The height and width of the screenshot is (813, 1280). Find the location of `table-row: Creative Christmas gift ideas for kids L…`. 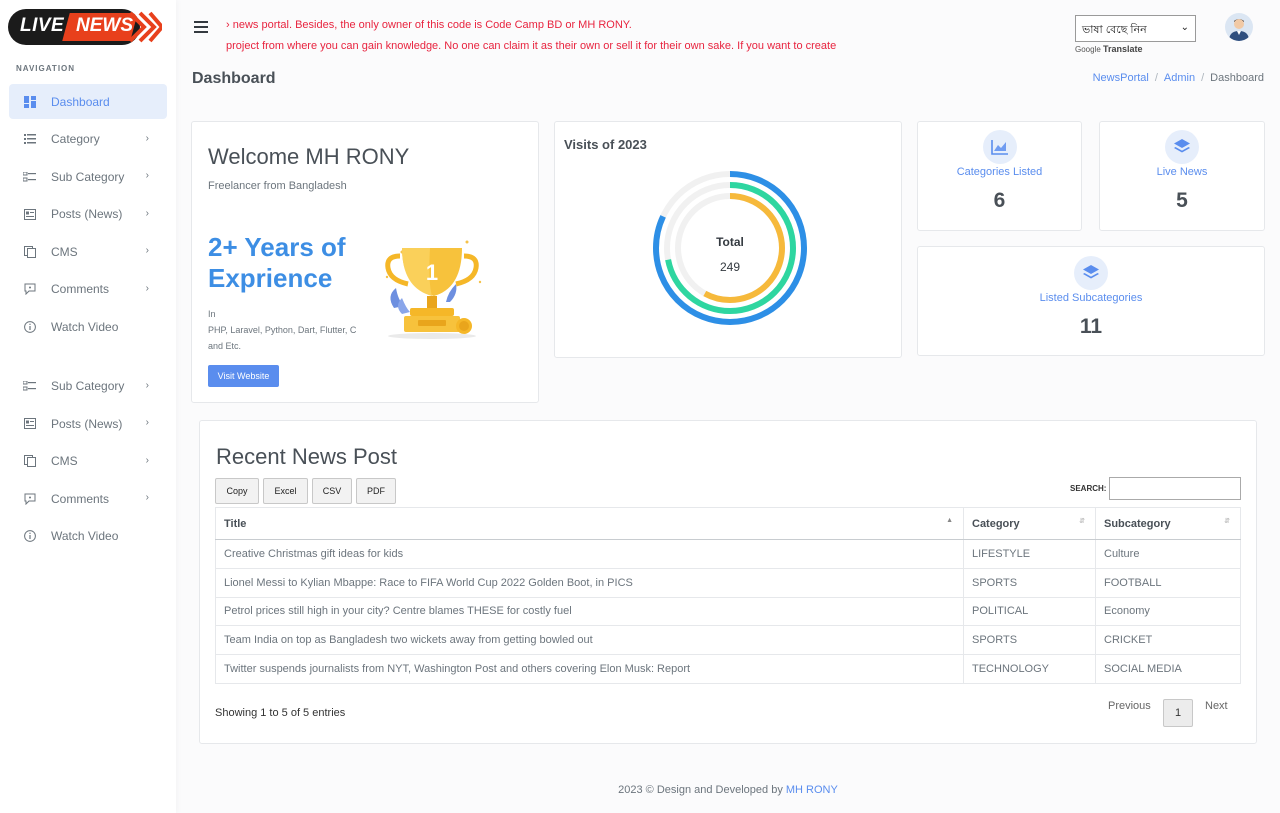

table-row: Creative Christmas gift ideas for kids L… is located at coordinates (728, 554).